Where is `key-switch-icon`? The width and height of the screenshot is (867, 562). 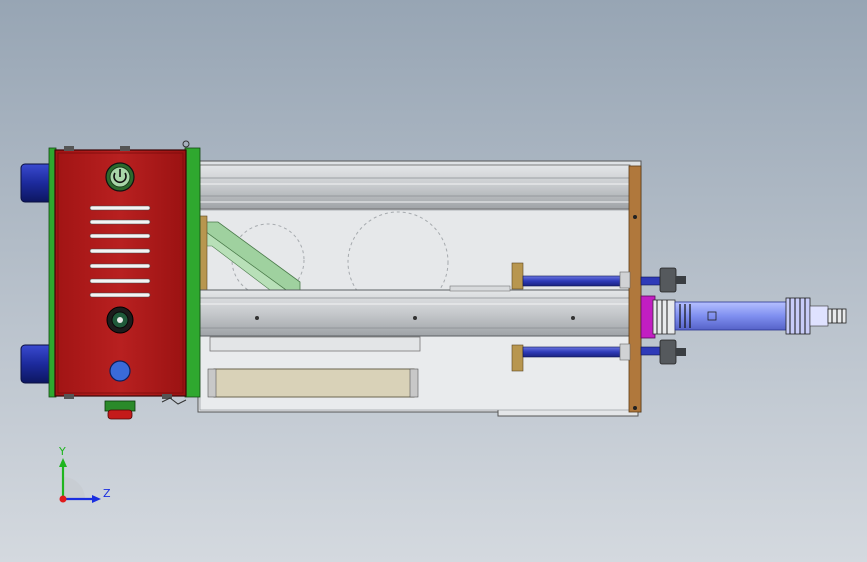 key-switch-icon is located at coordinates (120, 320).